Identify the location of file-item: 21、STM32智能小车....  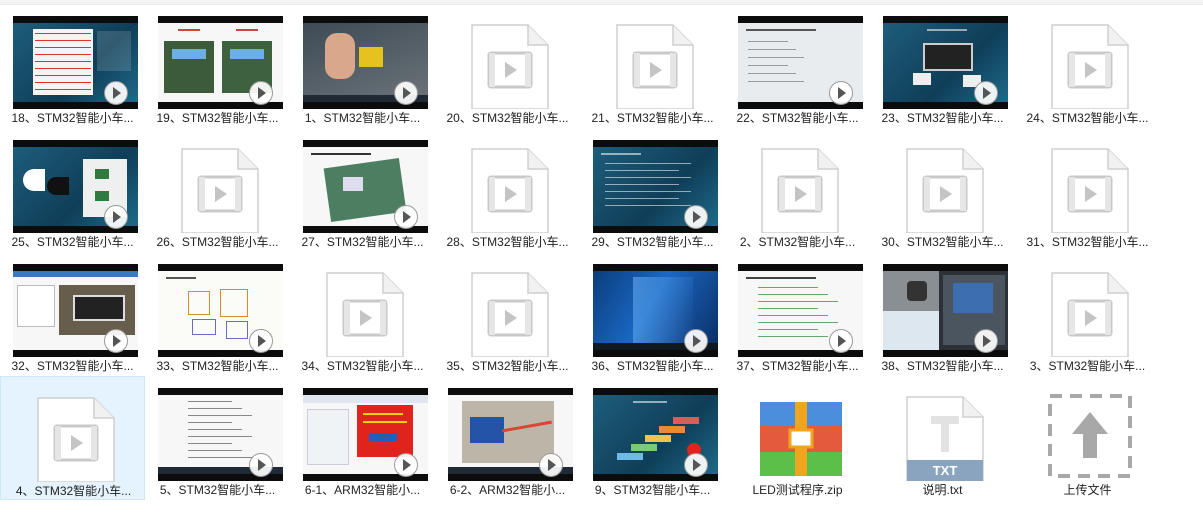
(652, 66).